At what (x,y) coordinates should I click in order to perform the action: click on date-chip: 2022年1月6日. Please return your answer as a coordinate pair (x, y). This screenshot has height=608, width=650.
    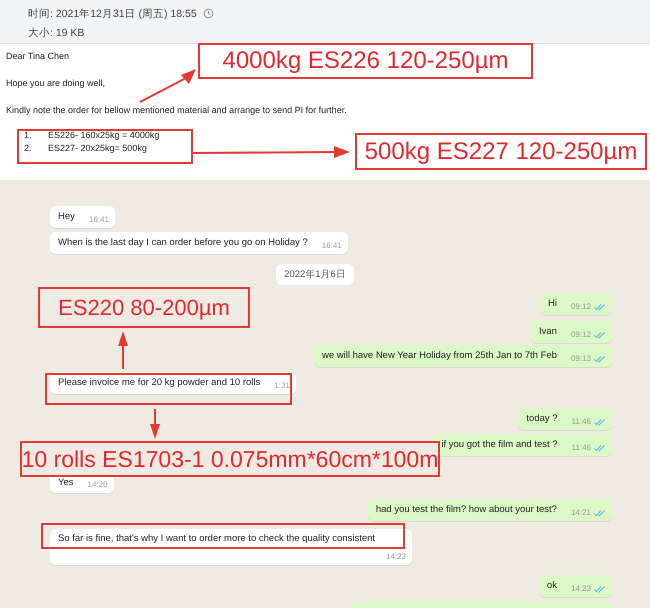
    Looking at the image, I should click on (315, 274).